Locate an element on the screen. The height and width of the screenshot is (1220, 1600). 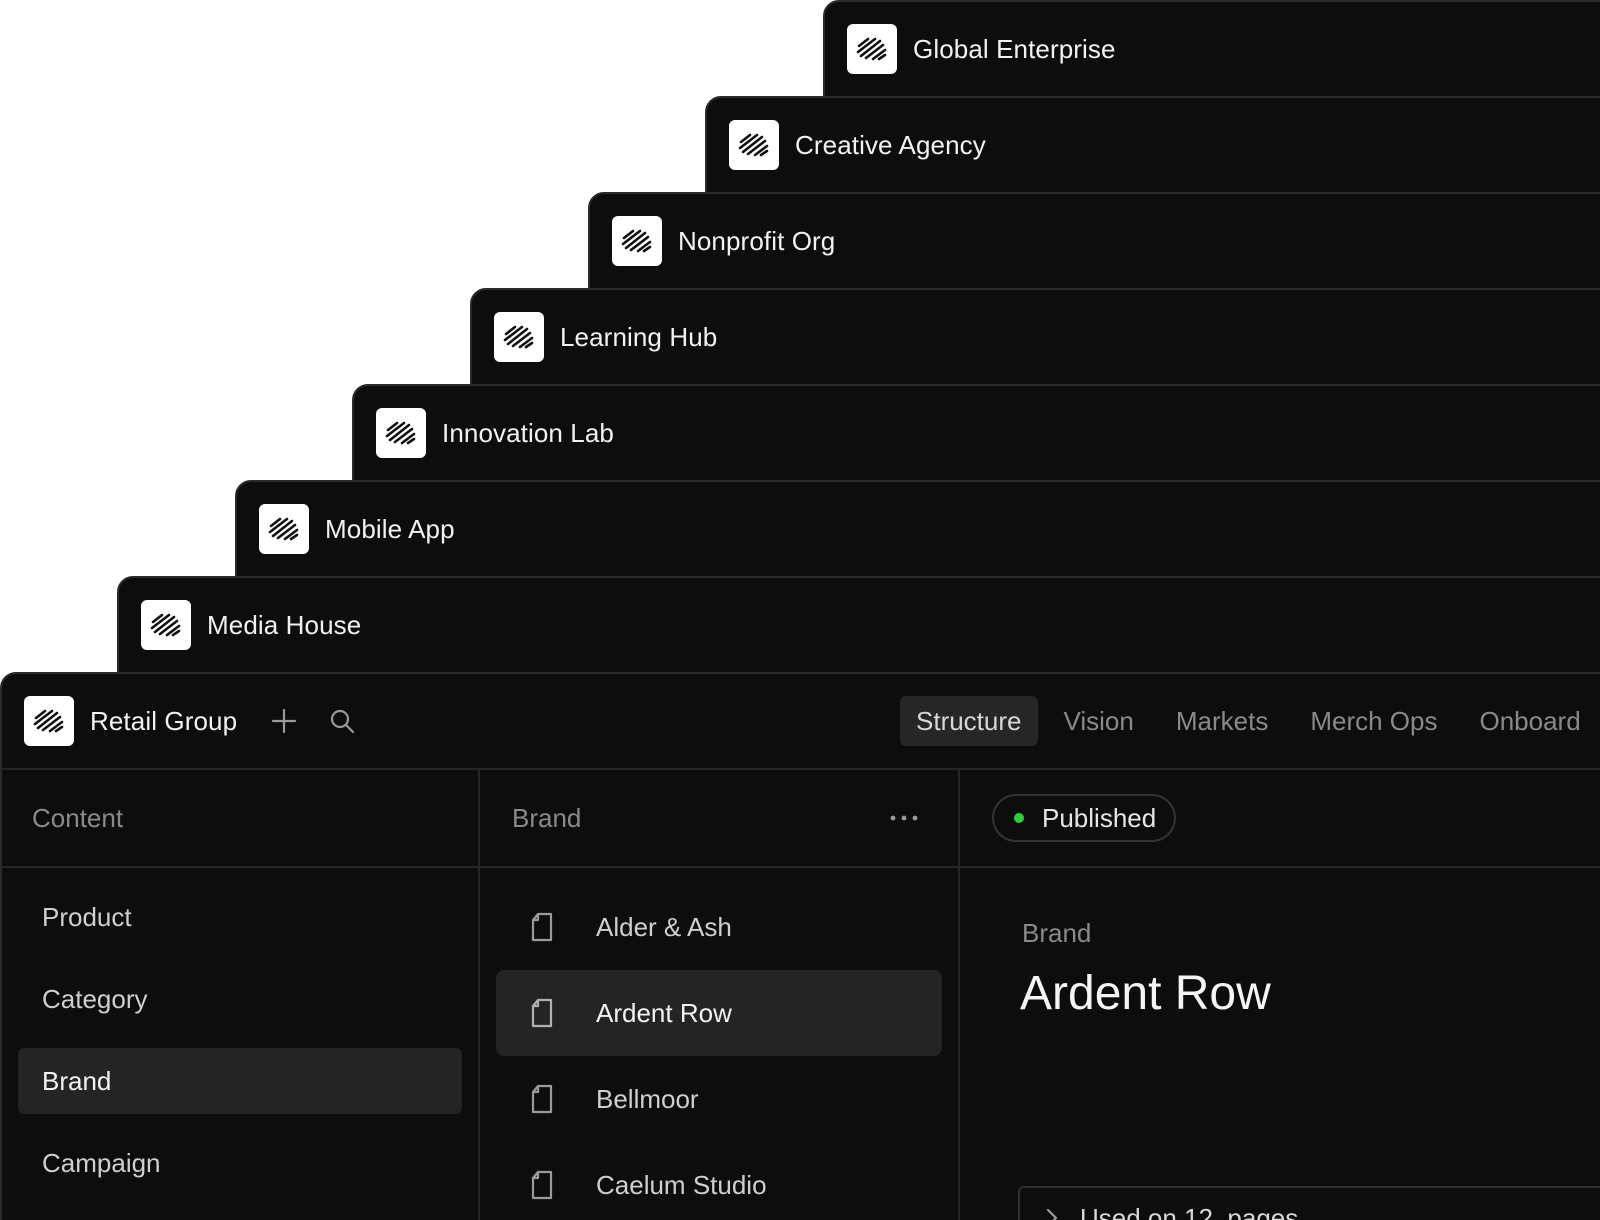
content-pane-header: Content is located at coordinates (240, 819).